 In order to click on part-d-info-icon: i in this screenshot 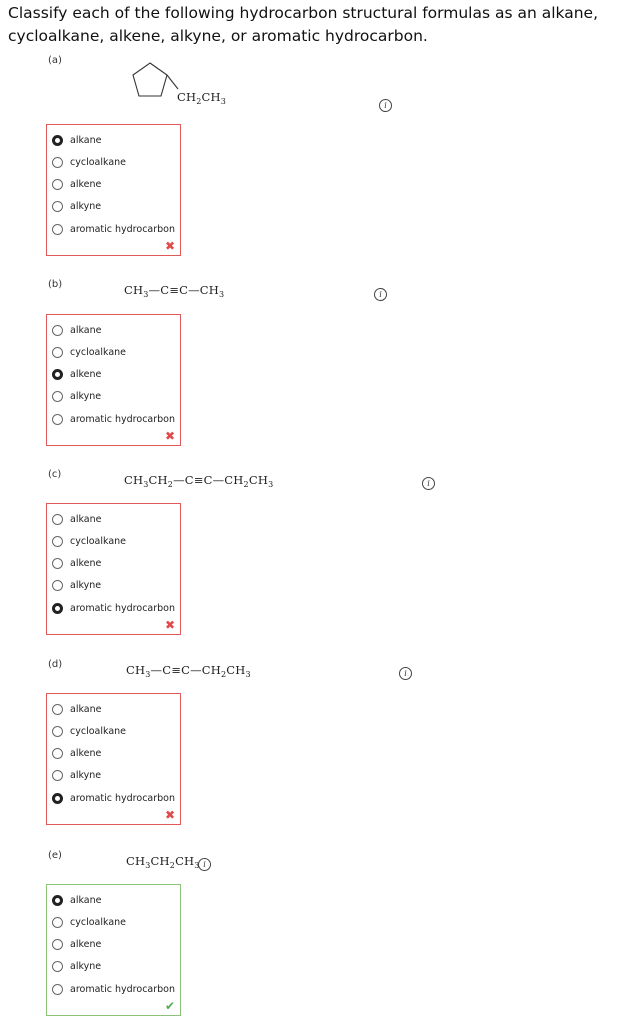, I will do `click(405, 673)`.